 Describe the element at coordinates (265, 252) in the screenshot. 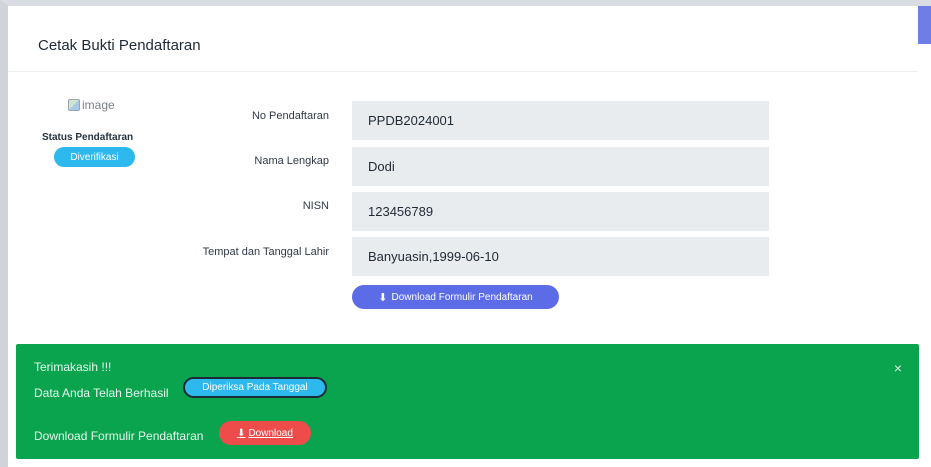

I see `label-tempat-tanggal-lahir: Tempat dan Tanggal Lahir` at that location.